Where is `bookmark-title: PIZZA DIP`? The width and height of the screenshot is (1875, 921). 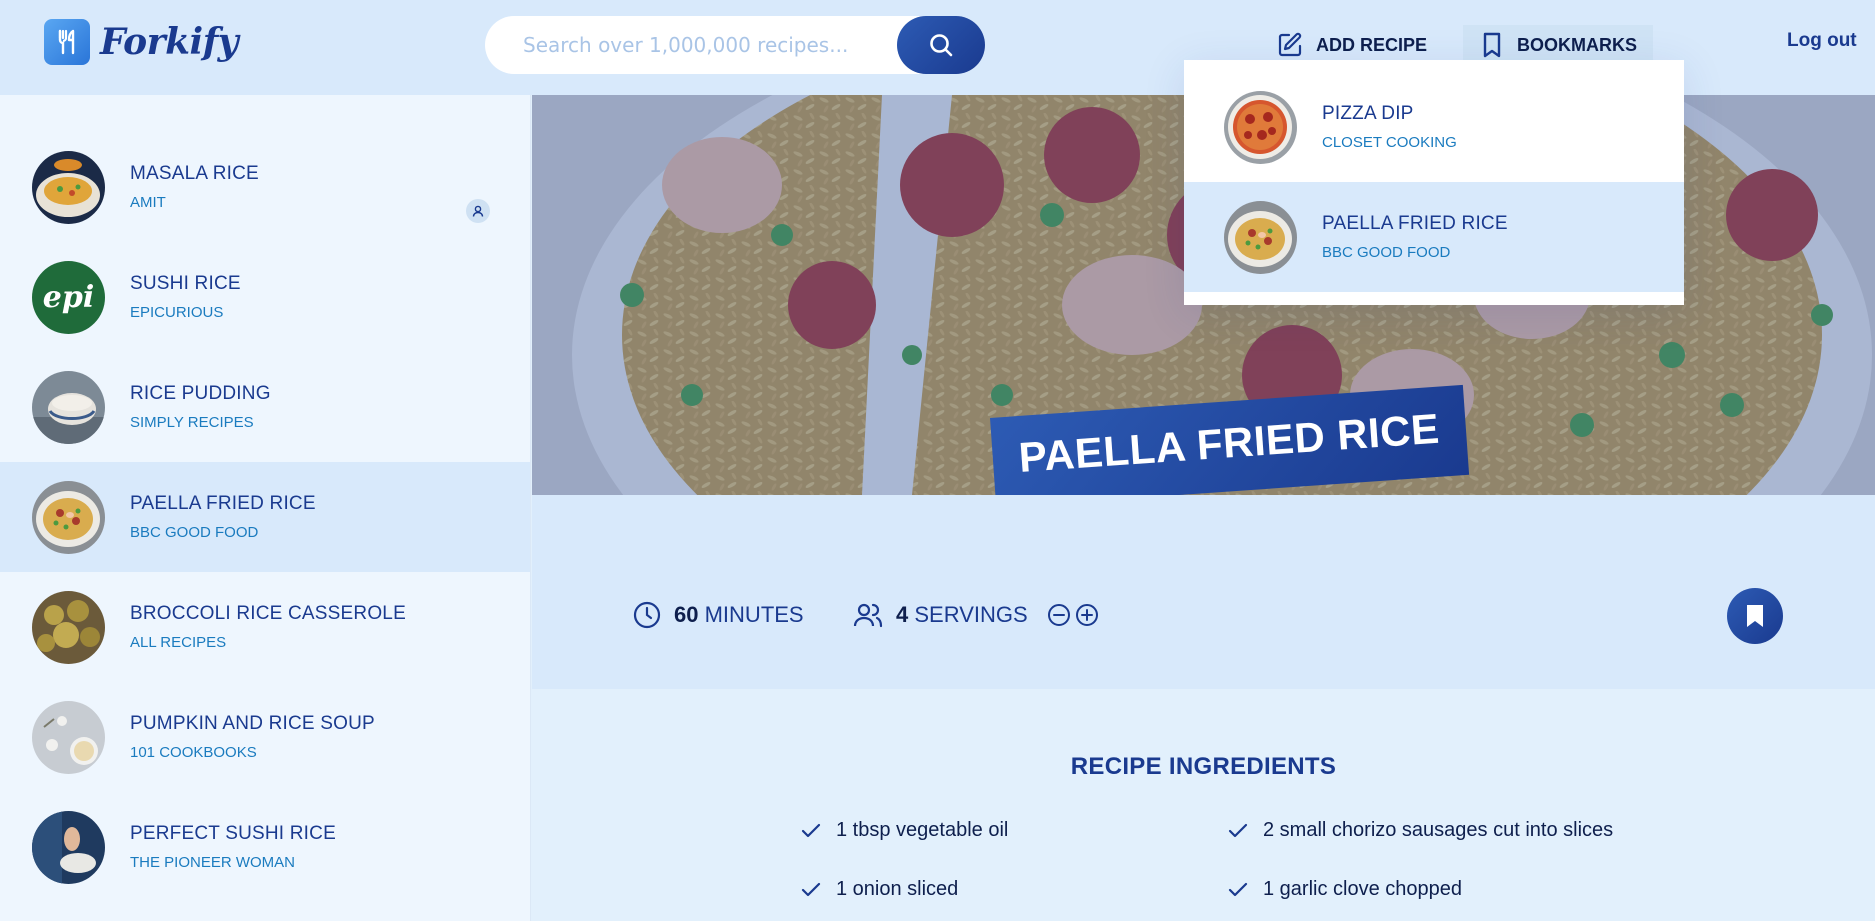 bookmark-title: PIZZA DIP is located at coordinates (1368, 113).